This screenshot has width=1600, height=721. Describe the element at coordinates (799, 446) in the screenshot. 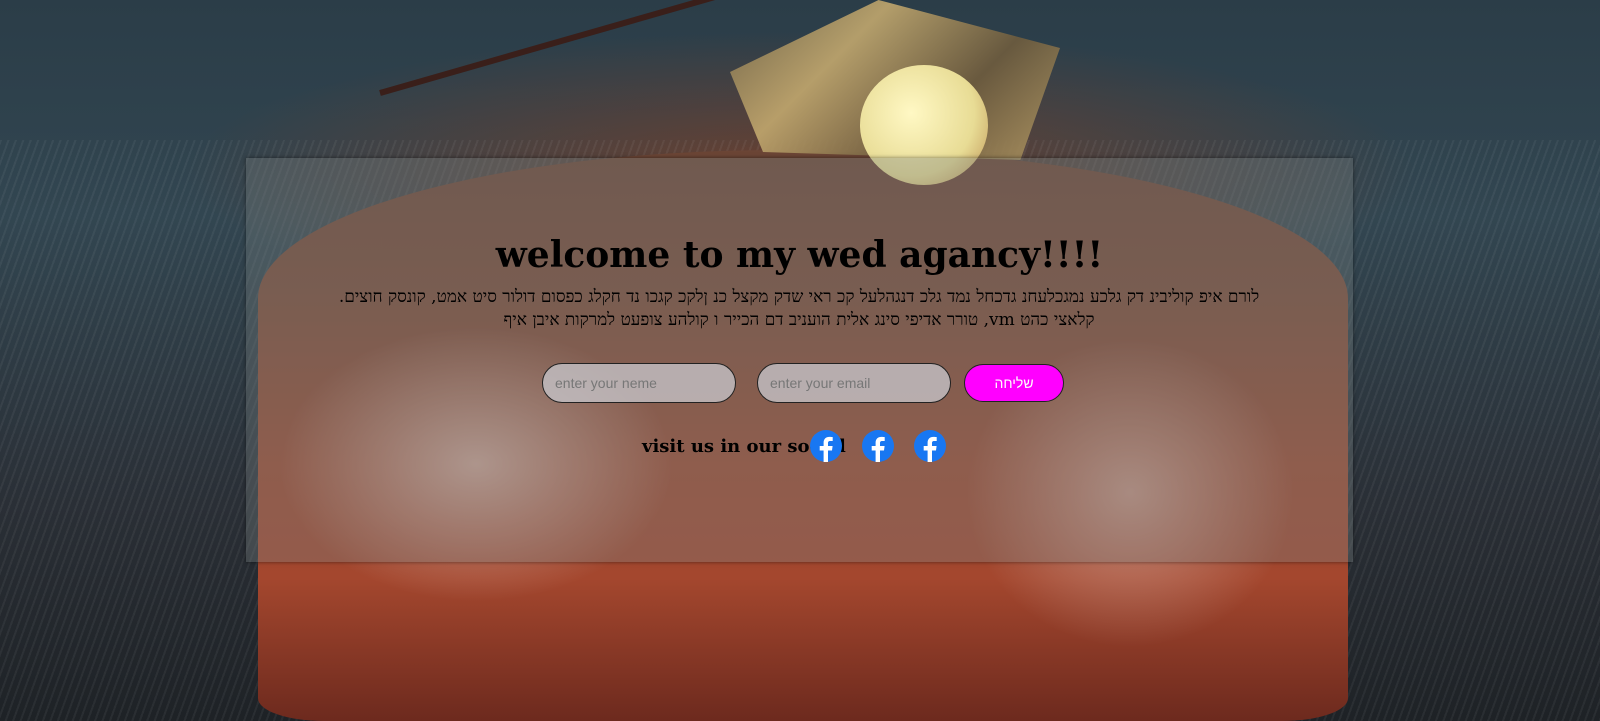

I see `social-bar: visit us in our social` at that location.